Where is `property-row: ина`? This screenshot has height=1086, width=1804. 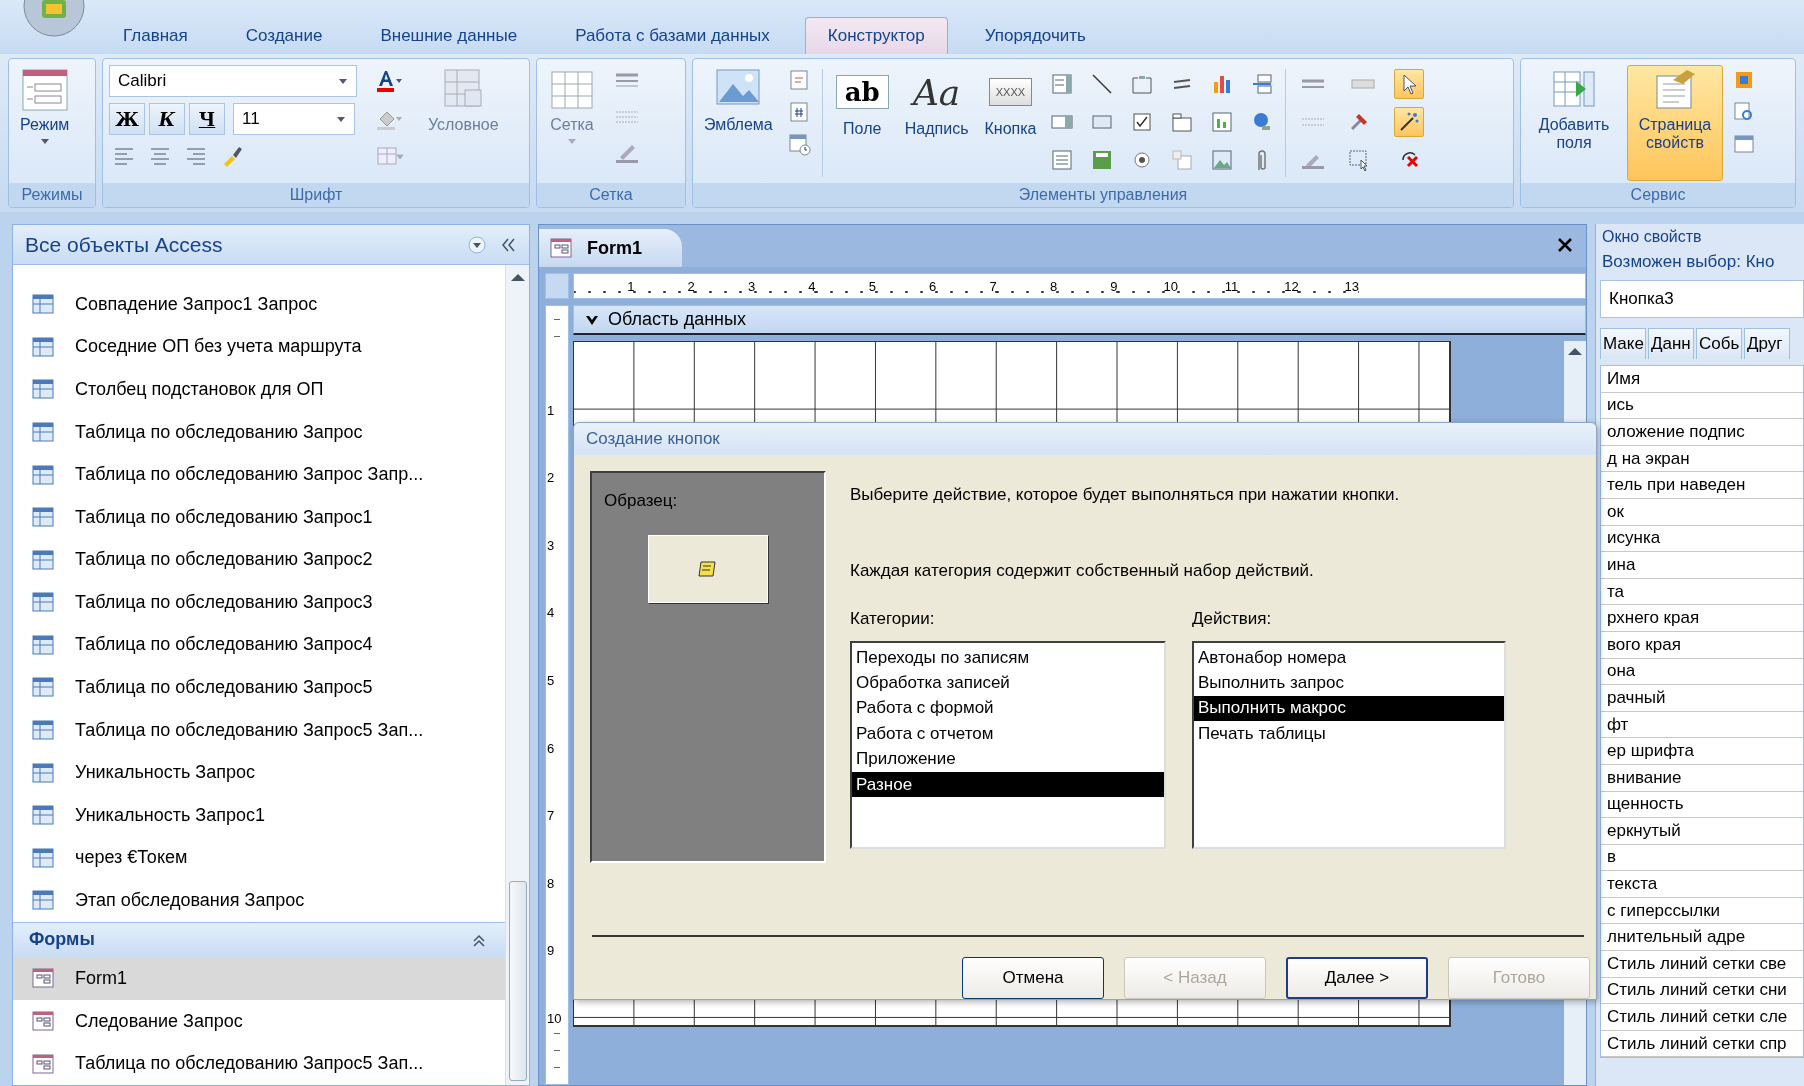
property-row: ина is located at coordinates (1702, 565).